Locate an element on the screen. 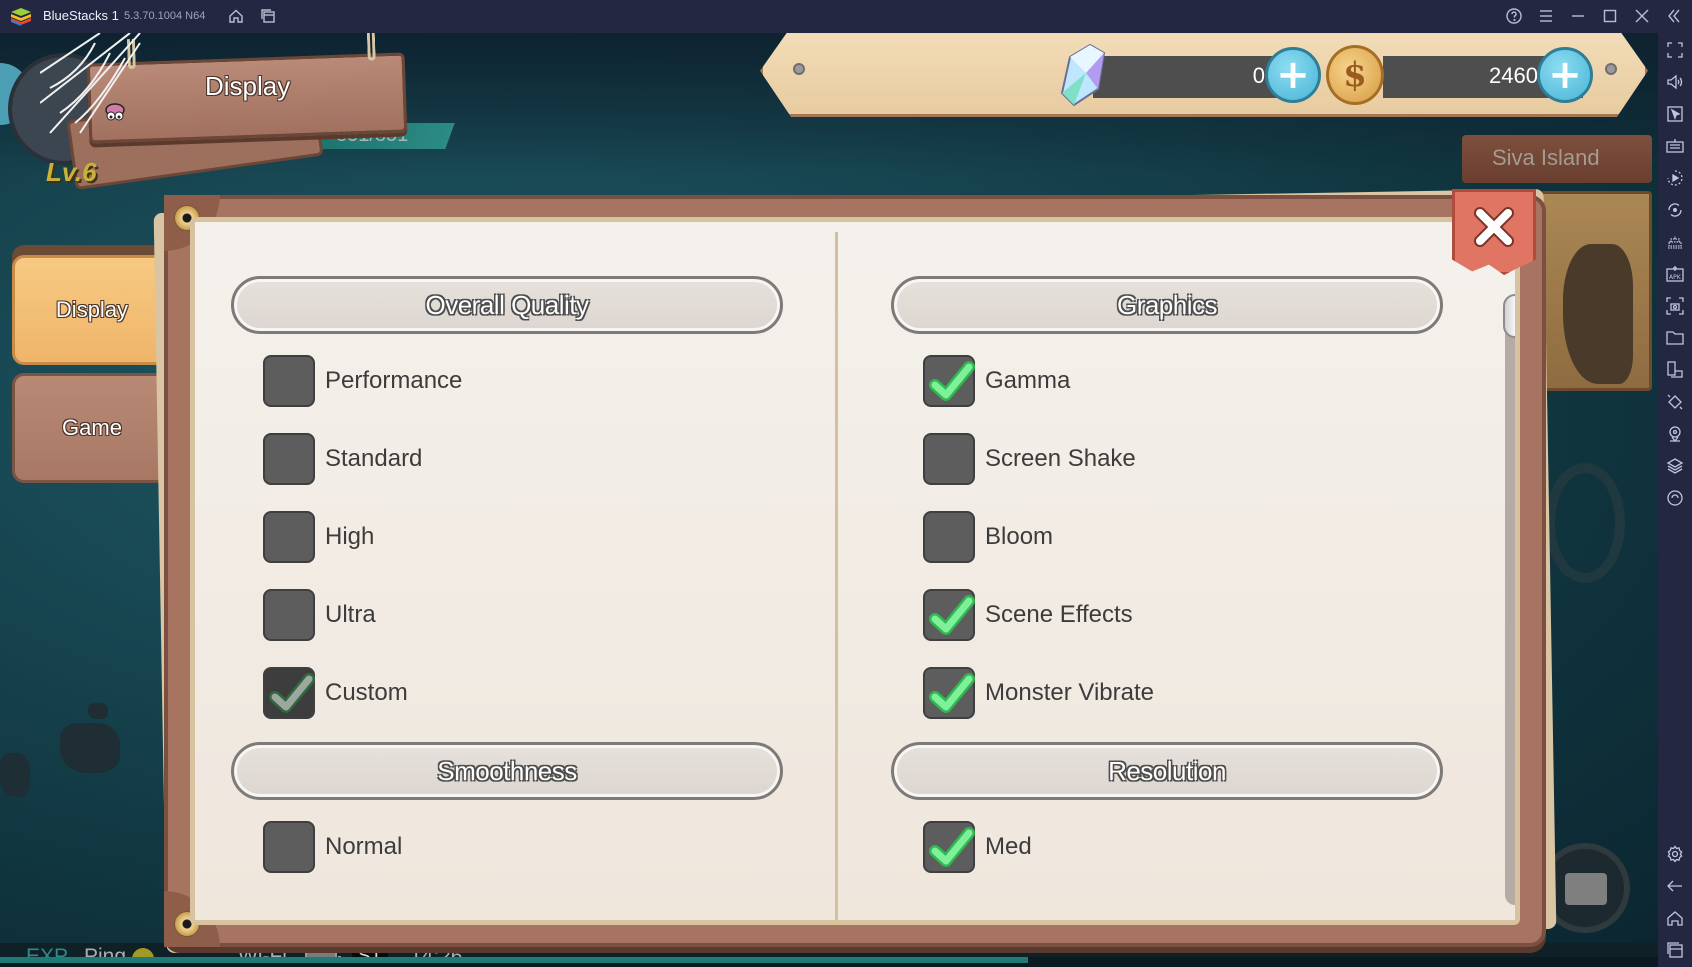 The width and height of the screenshot is (1692, 967). multi-instance-manager-icon is located at coordinates (1675, 370).